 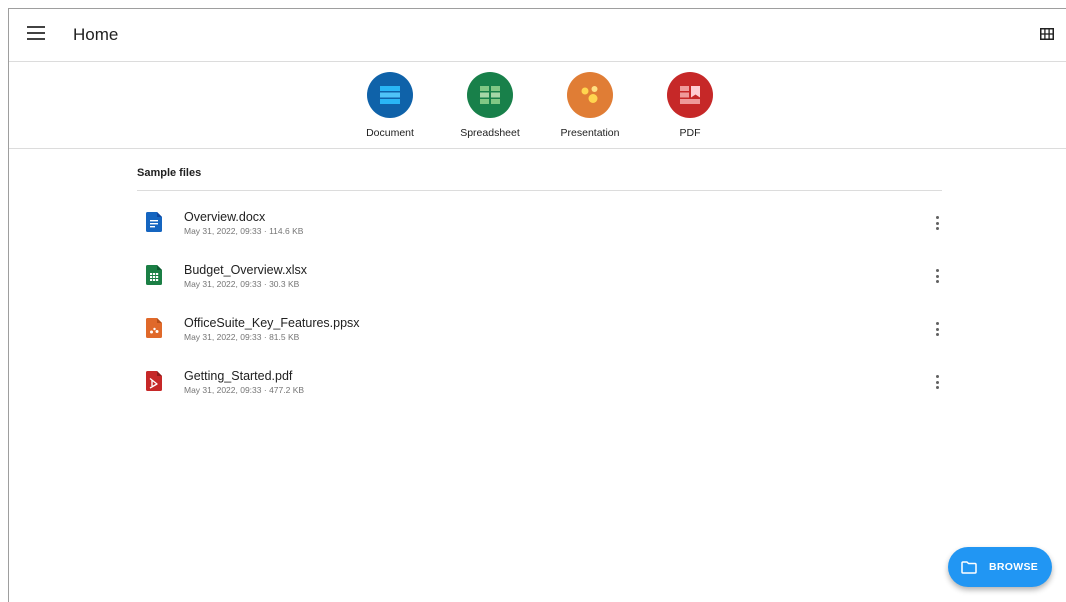 I want to click on pdf-icon, so click(x=690, y=95).